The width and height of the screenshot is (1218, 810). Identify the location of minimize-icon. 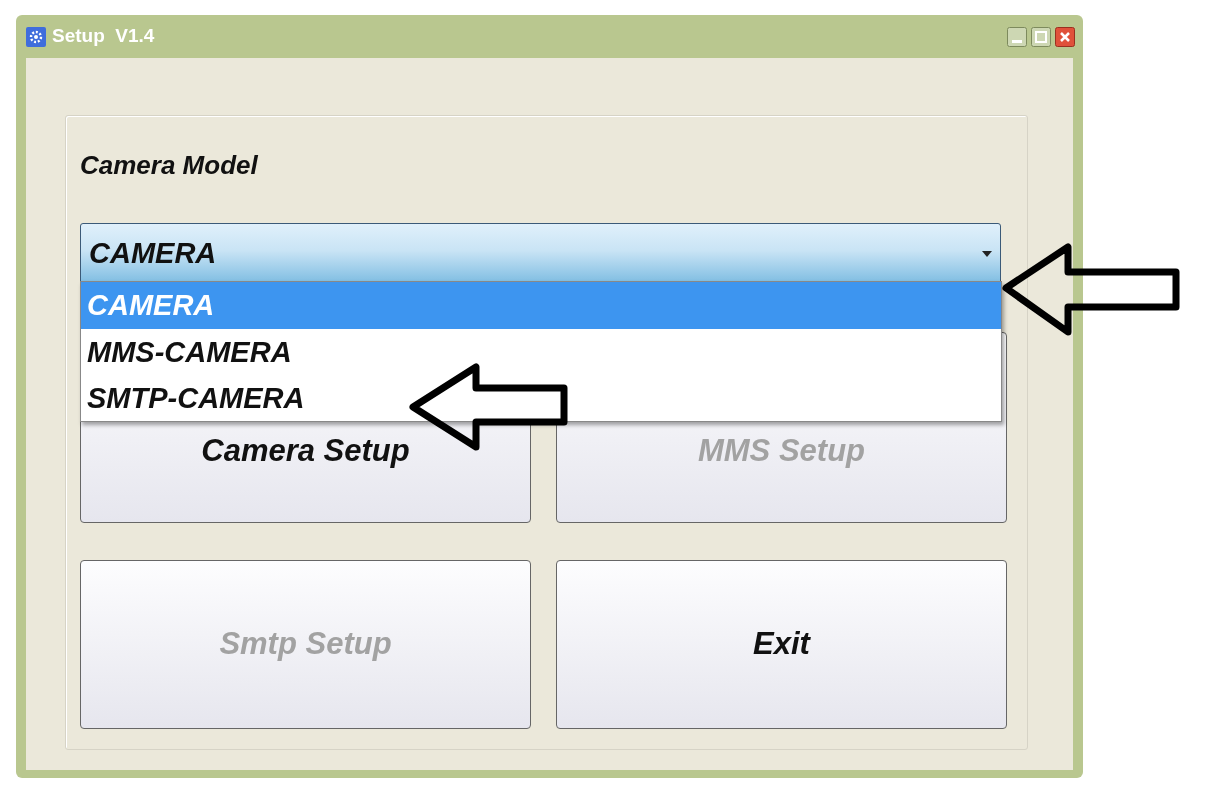
(1017, 36).